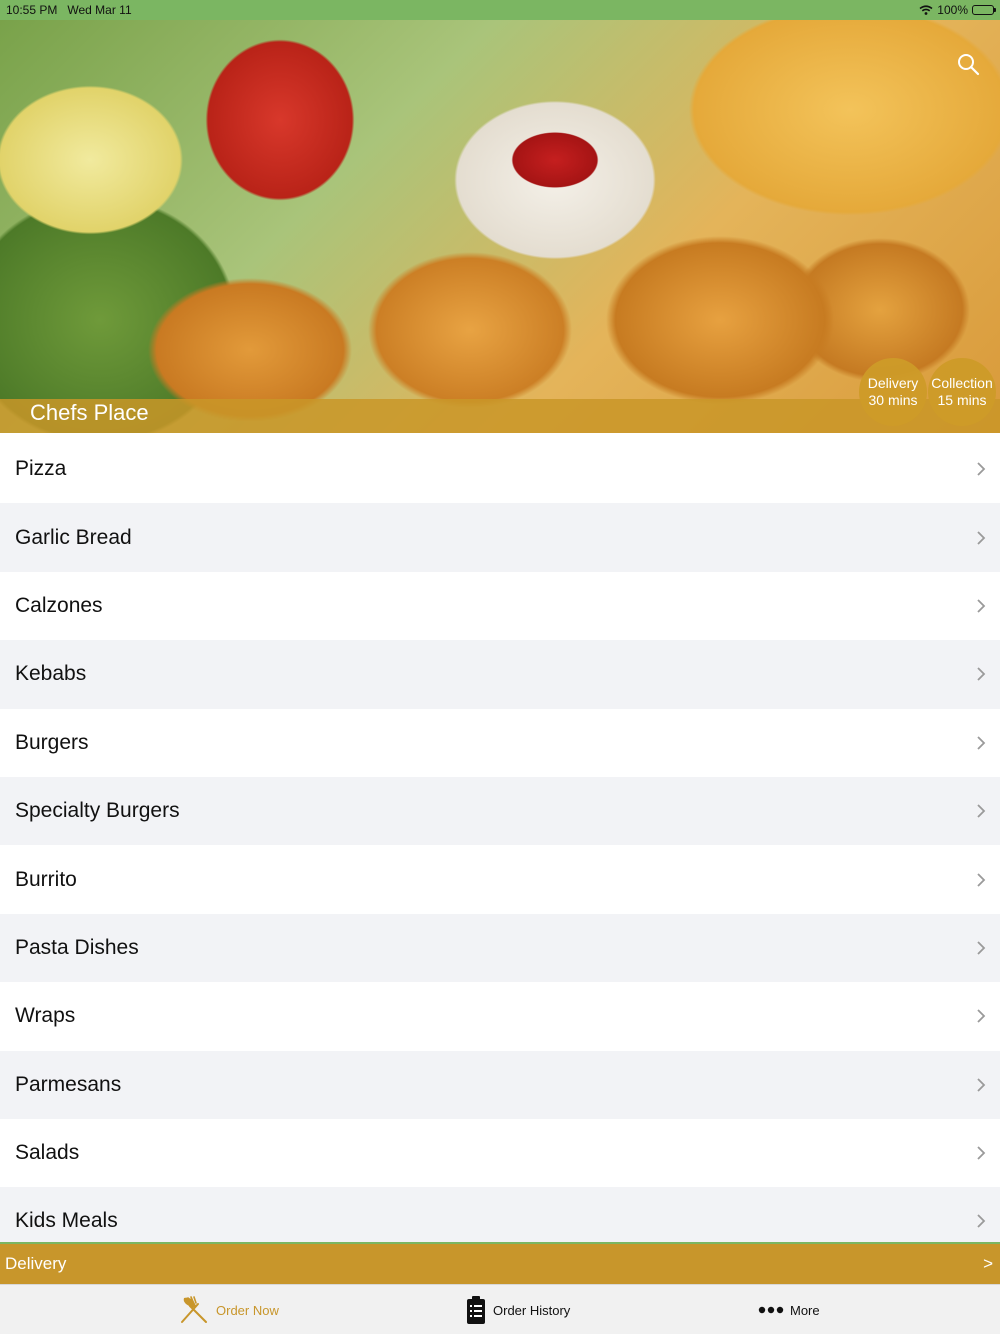  I want to click on battery-percent: 100%, so click(952, 10).